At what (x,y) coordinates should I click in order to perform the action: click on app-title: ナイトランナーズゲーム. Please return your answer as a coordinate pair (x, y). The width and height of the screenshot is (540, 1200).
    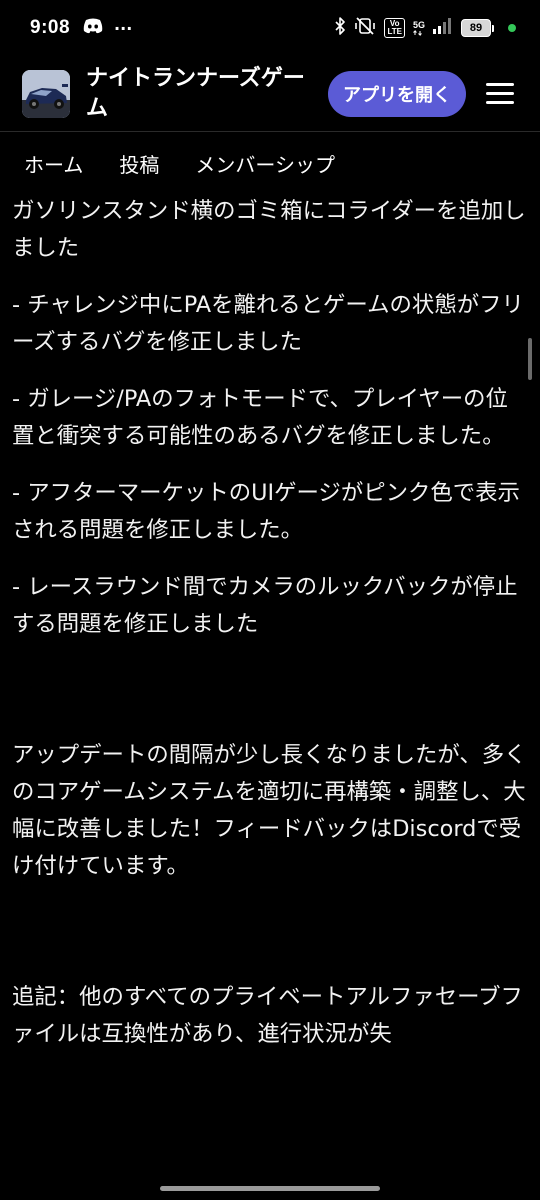
    Looking at the image, I should click on (195, 93).